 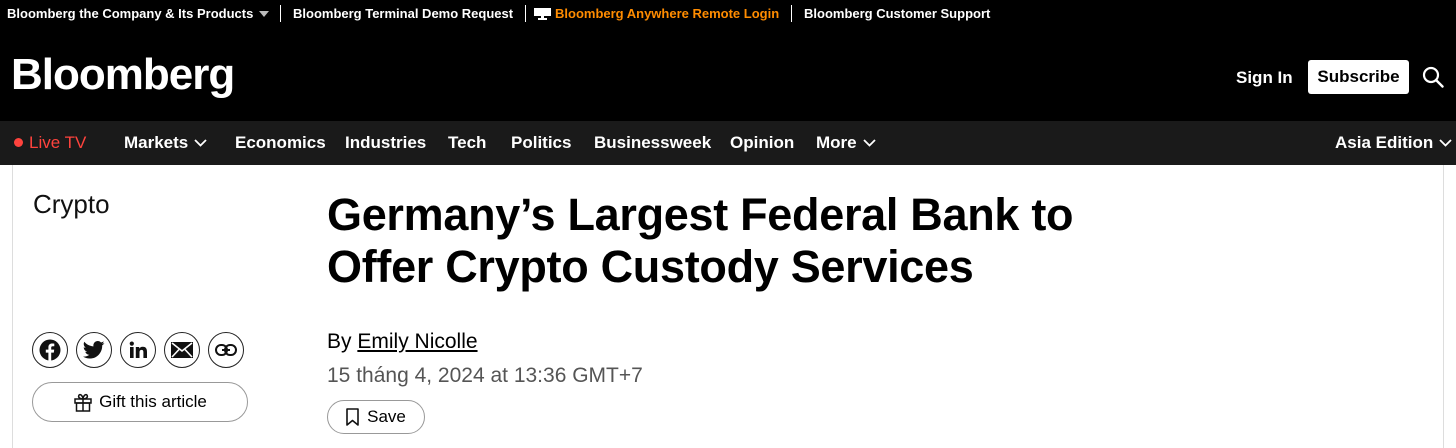 What do you see at coordinates (541, 143) in the screenshot?
I see `nav-politics: Politics` at bounding box center [541, 143].